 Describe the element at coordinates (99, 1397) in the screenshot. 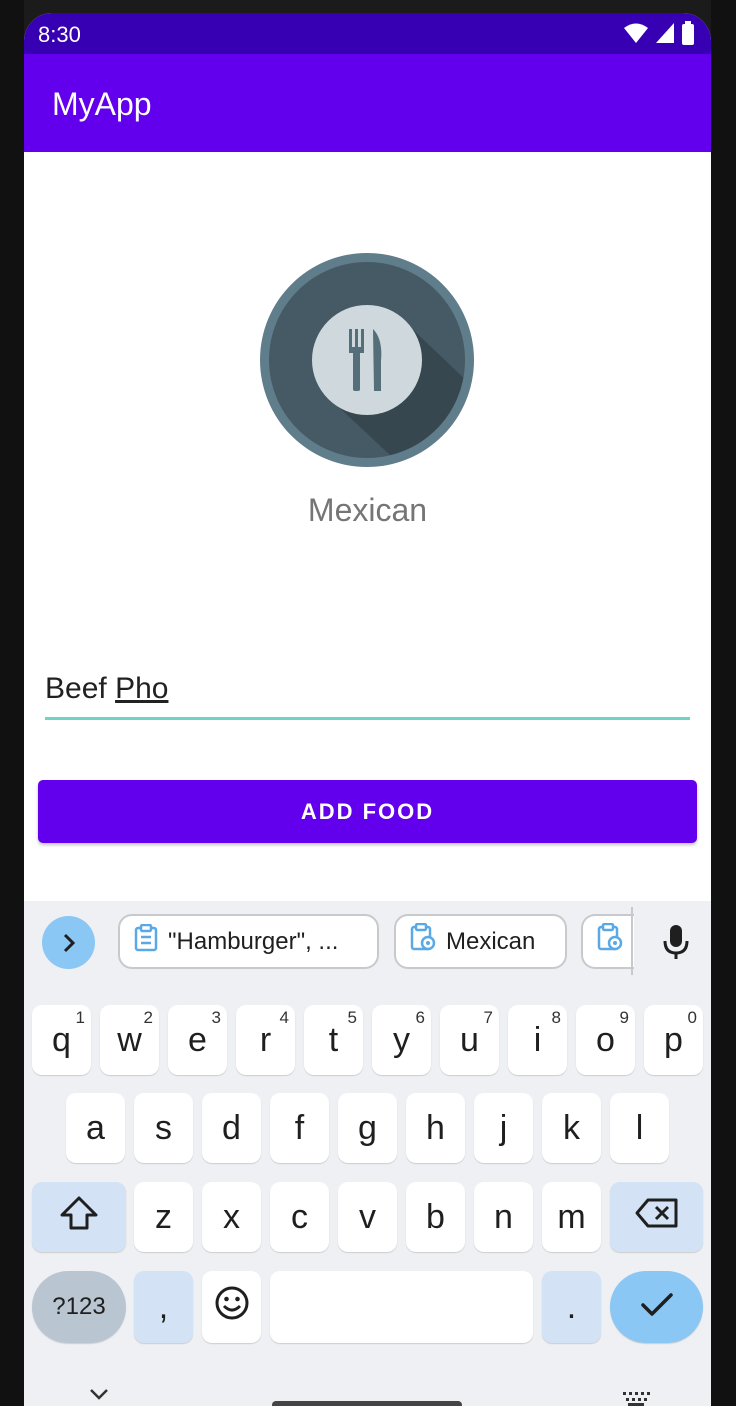

I see `hide-keyboard-chevron-down-icon` at that location.